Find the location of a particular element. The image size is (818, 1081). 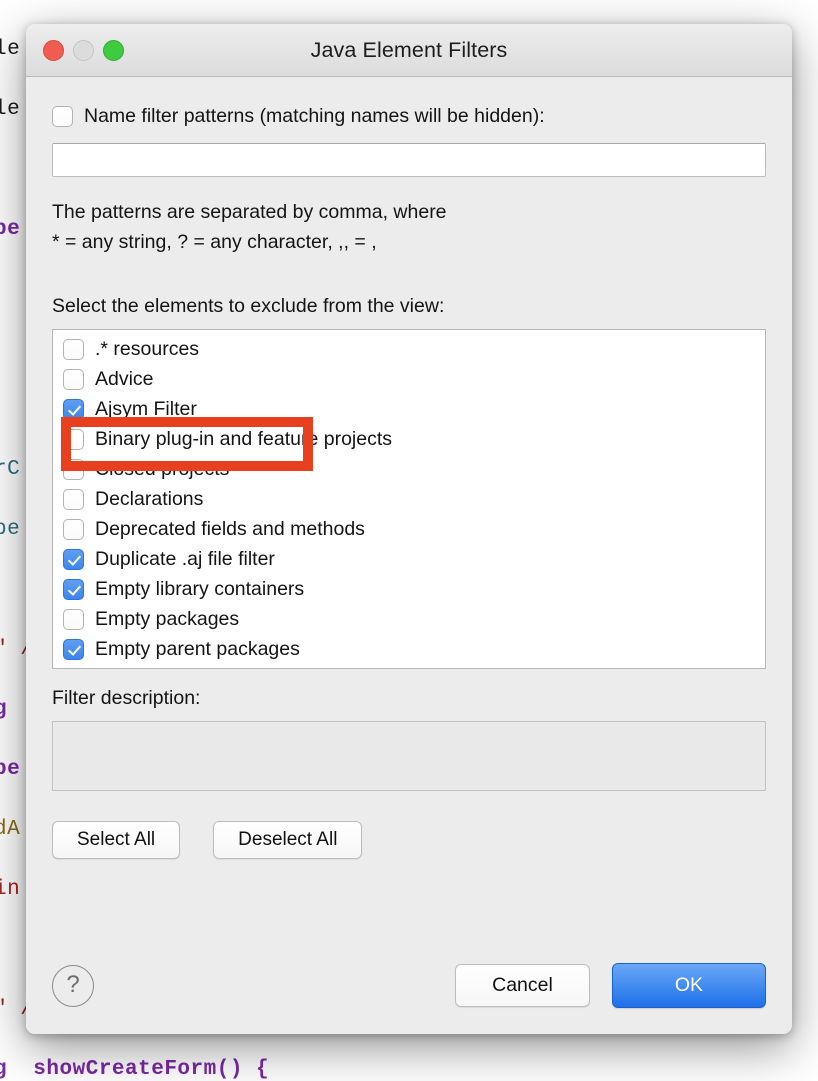

name-filter-patterns-checkbox is located at coordinates (62, 116).